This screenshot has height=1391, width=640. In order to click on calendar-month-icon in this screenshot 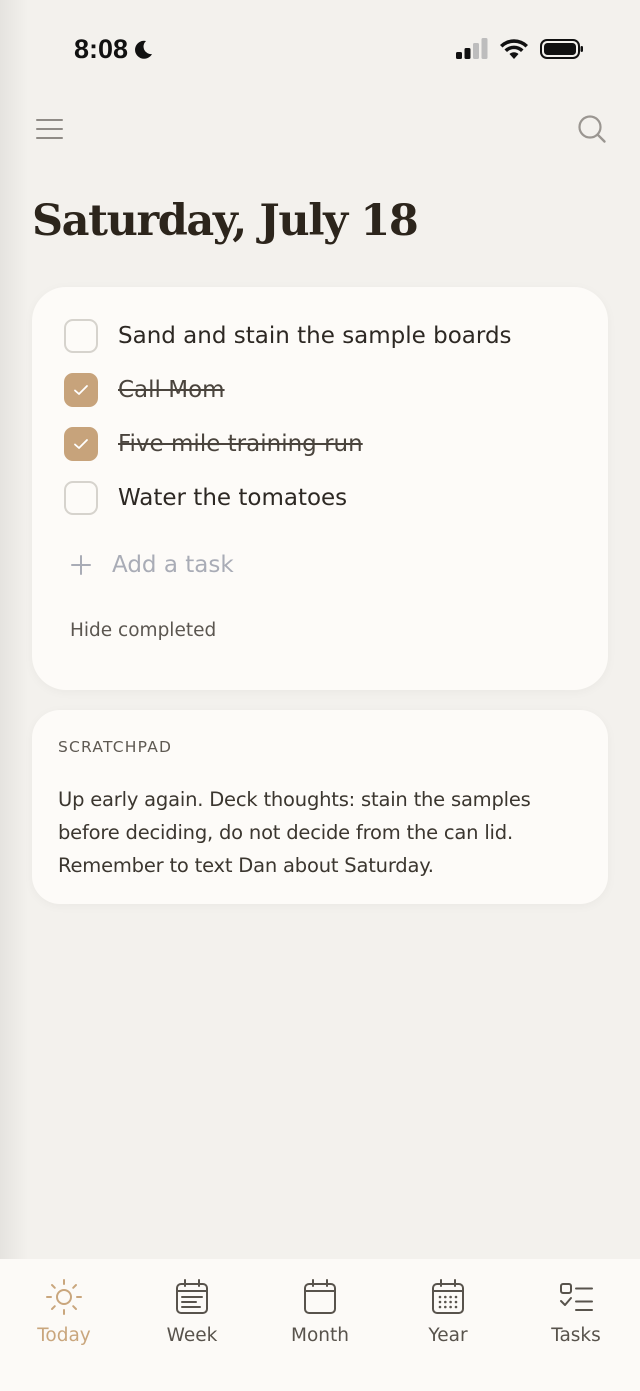, I will do `click(320, 1296)`.